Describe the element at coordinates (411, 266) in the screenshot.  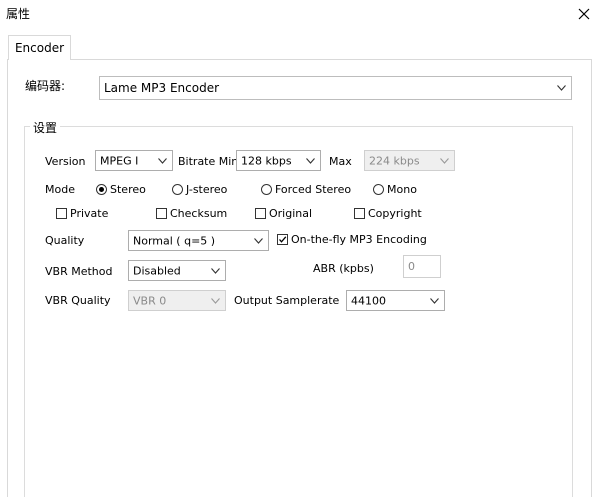
I see `abr-input-value: 0` at that location.